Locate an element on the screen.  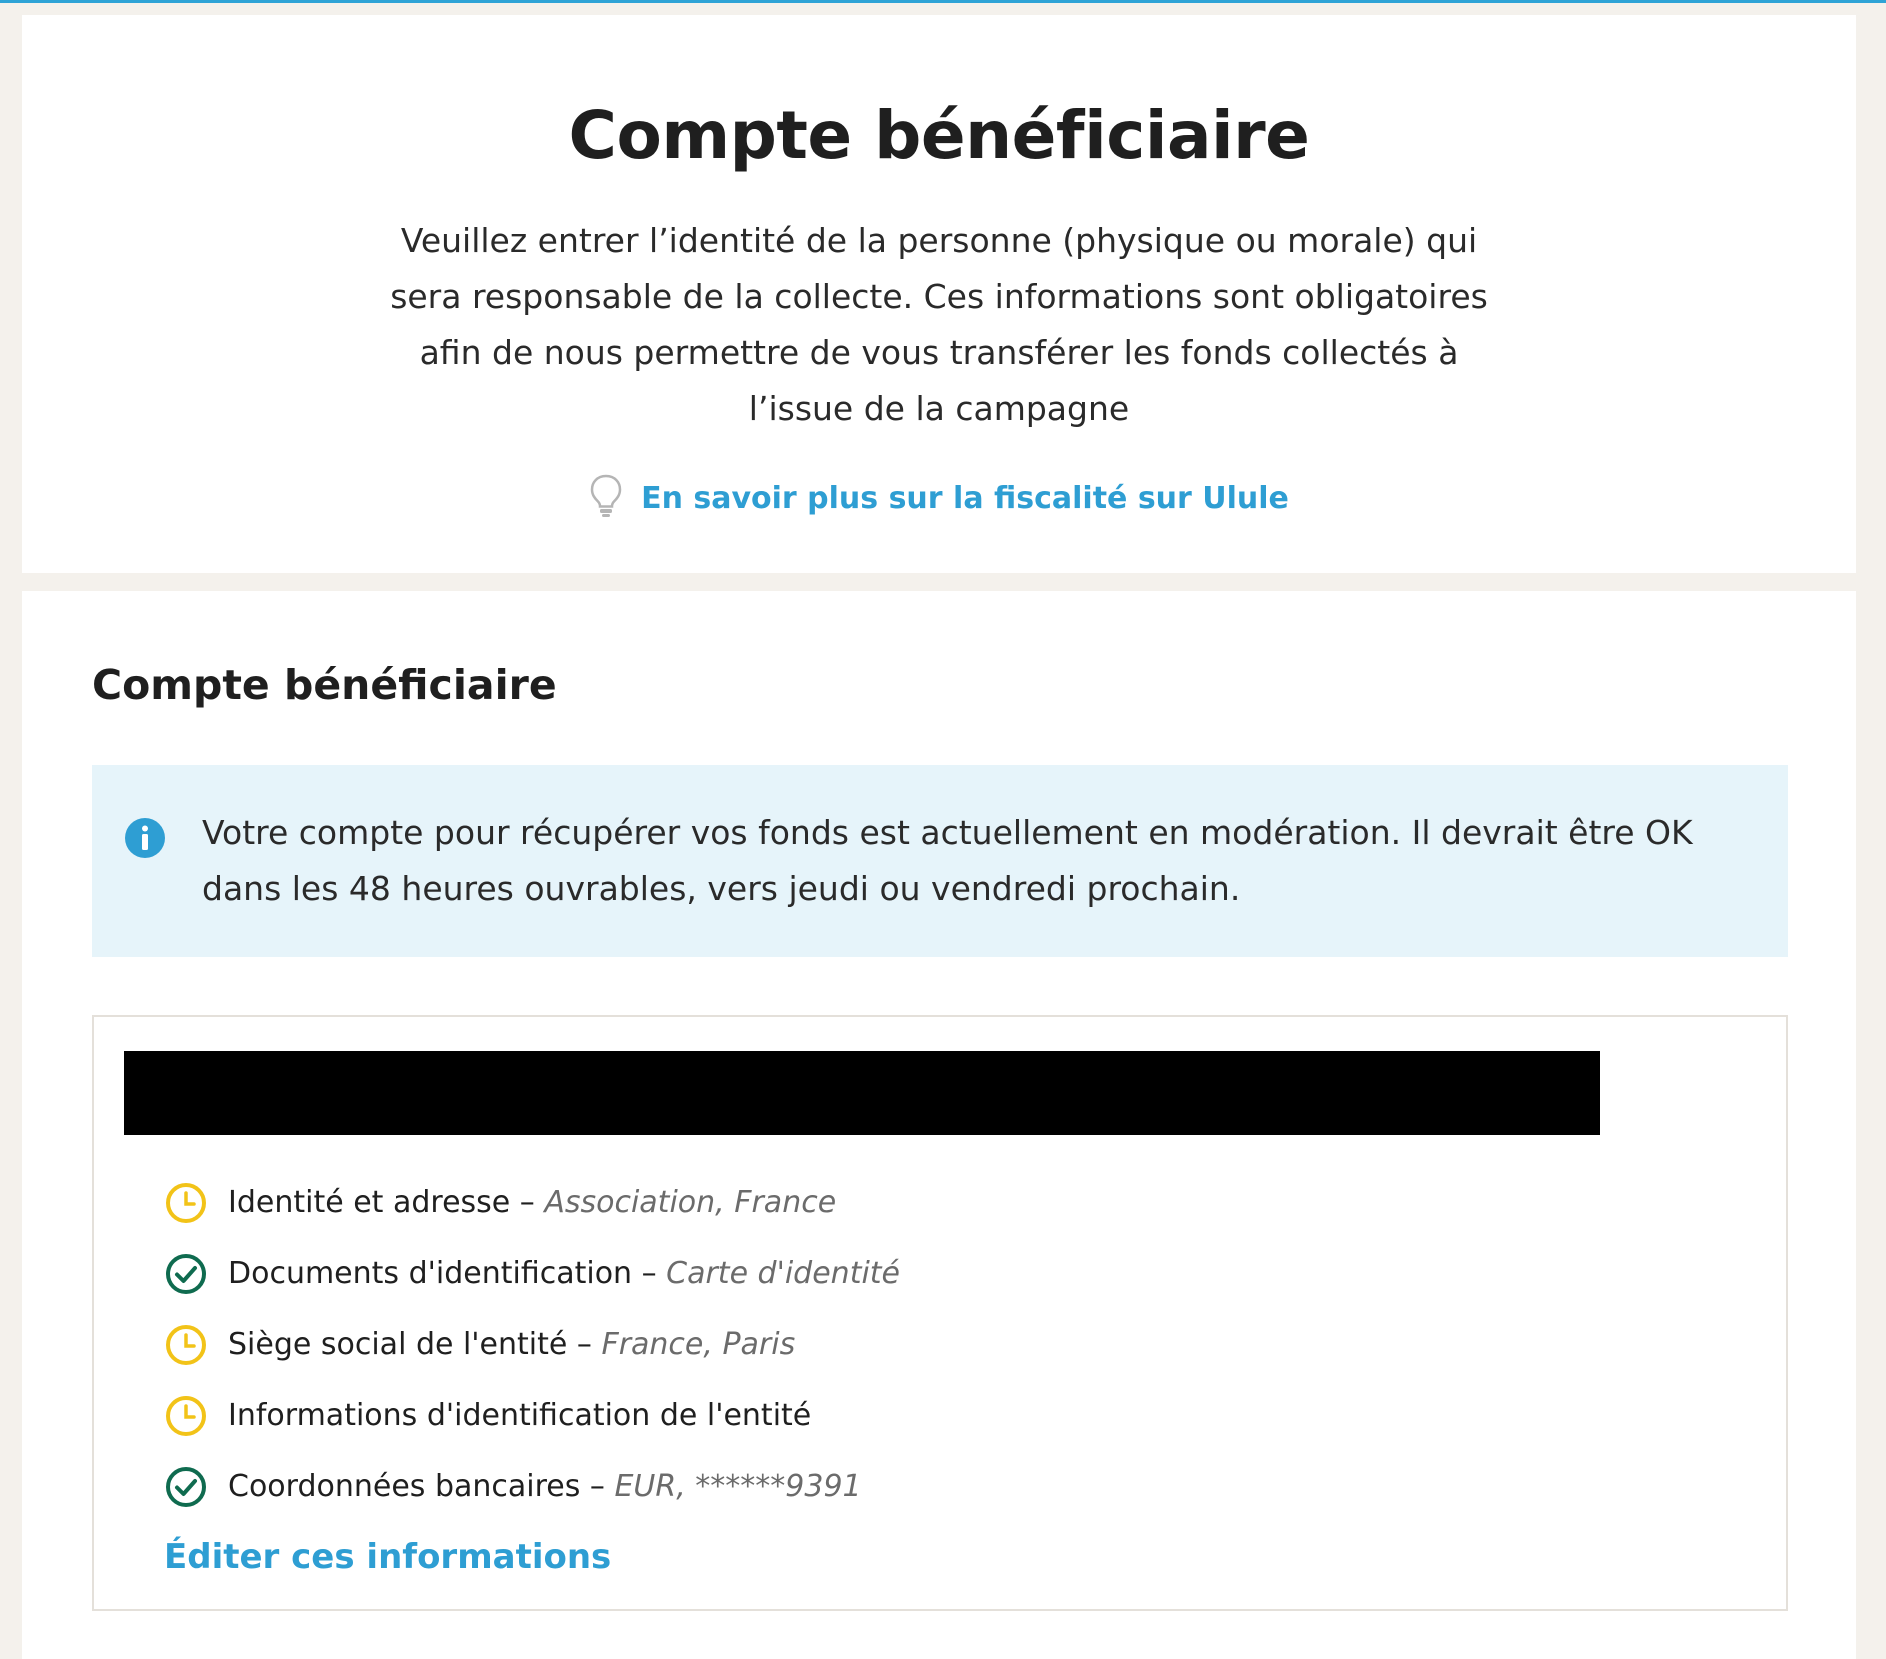
status-item-detail: EUR, ******9391 is located at coordinates (738, 1486).